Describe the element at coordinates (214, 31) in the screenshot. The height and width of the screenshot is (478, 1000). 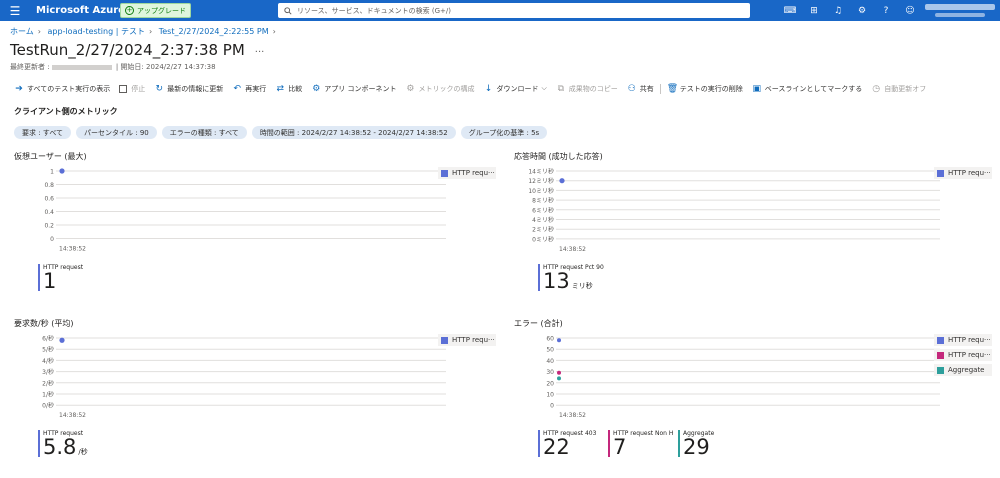
I see `breadcrumb-test: Test_2/27/2024_2:22:55 PM` at that location.